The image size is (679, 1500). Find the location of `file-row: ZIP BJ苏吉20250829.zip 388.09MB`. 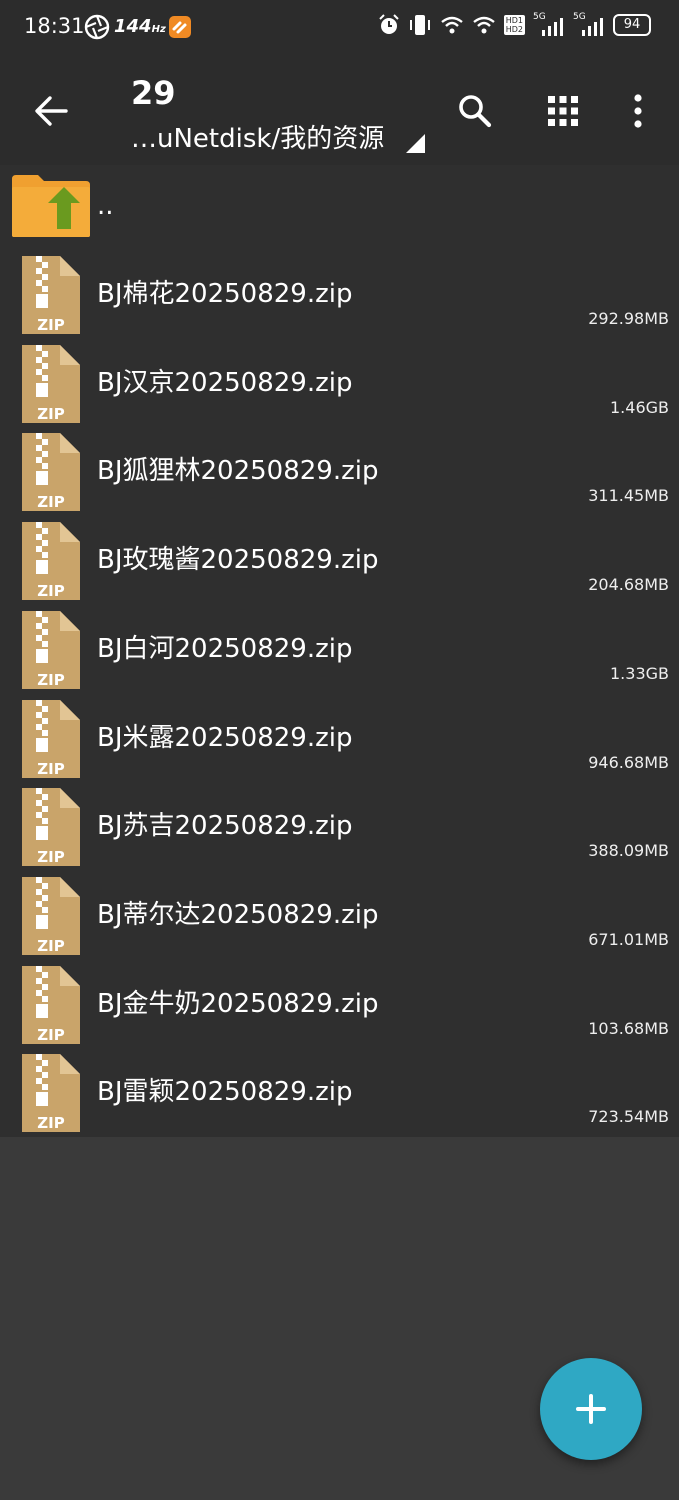

file-row: ZIP BJ苏吉20250829.zip 388.09MB is located at coordinates (339, 822).